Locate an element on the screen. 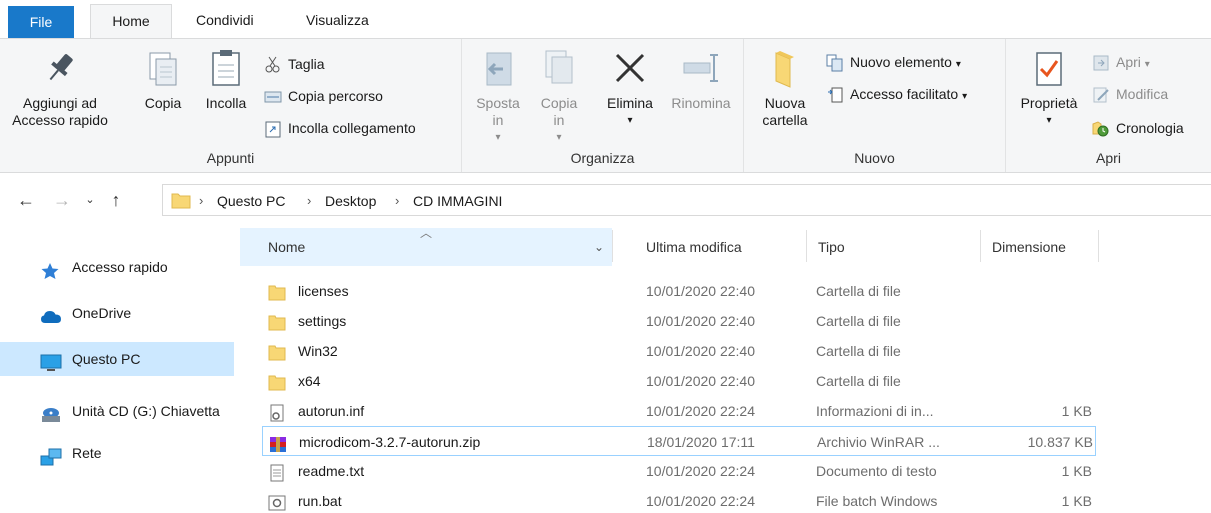  breadcrumb-desktop: Desktop is located at coordinates (350, 201).